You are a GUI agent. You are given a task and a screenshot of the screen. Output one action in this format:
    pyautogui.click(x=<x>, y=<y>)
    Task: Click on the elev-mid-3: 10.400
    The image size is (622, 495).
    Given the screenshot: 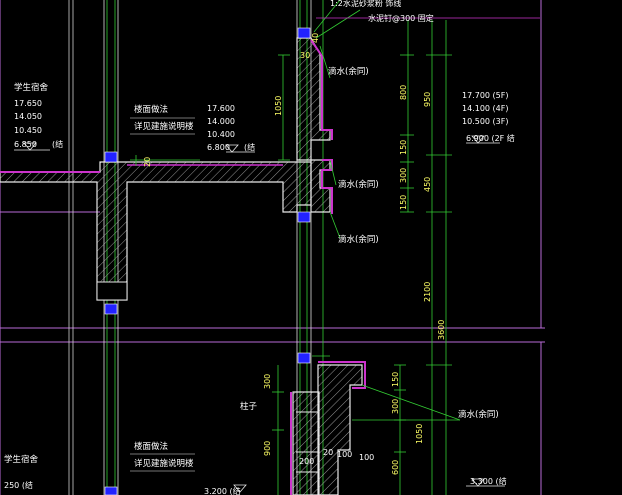 What is the action you would take?
    pyautogui.click(x=221, y=134)
    